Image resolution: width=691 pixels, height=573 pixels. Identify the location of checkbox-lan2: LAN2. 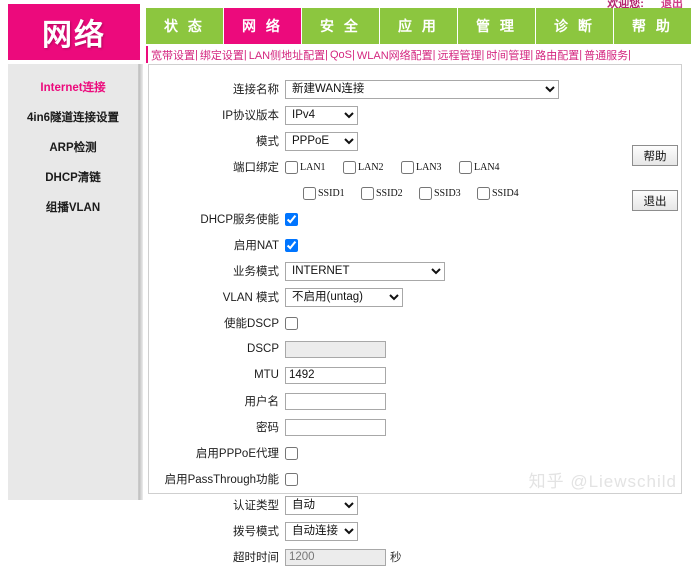
(372, 167).